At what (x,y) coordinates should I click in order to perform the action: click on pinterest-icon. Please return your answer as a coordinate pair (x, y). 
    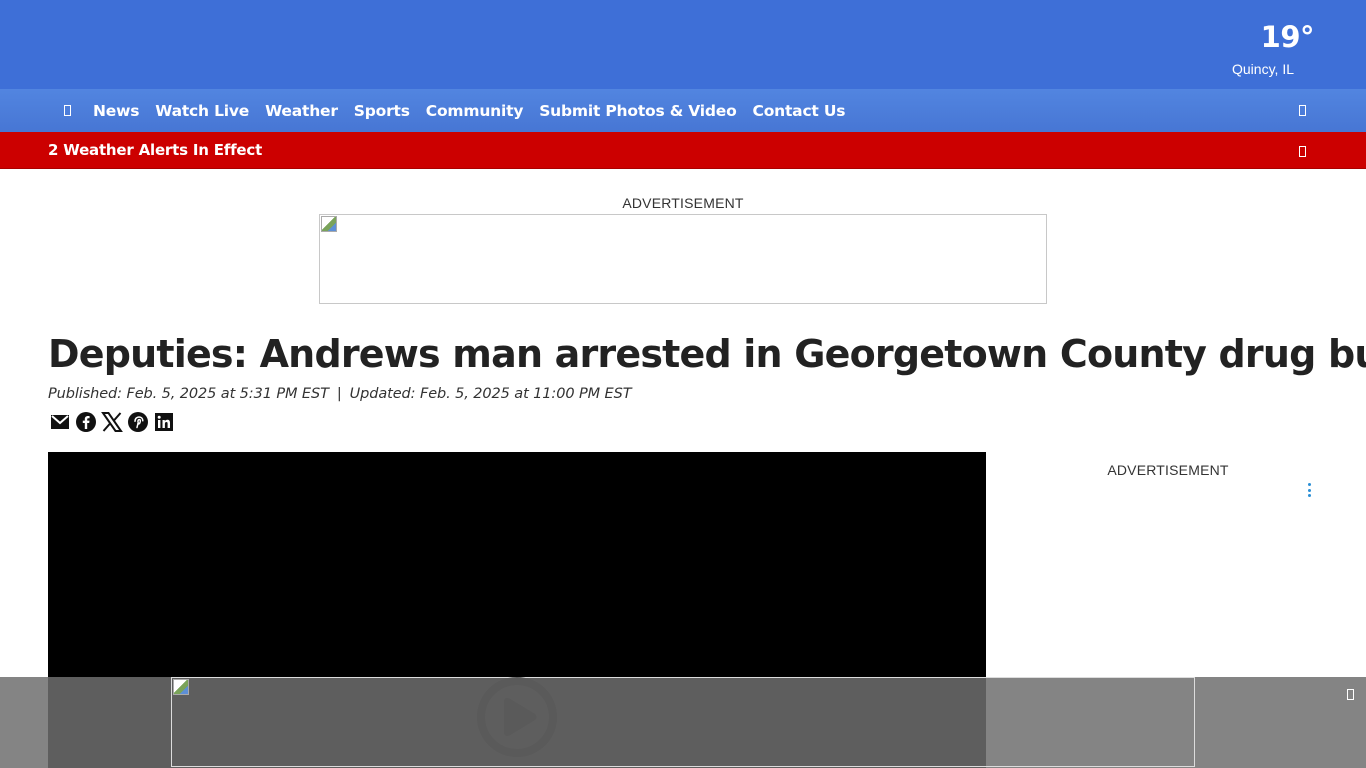
    Looking at the image, I should click on (138, 422).